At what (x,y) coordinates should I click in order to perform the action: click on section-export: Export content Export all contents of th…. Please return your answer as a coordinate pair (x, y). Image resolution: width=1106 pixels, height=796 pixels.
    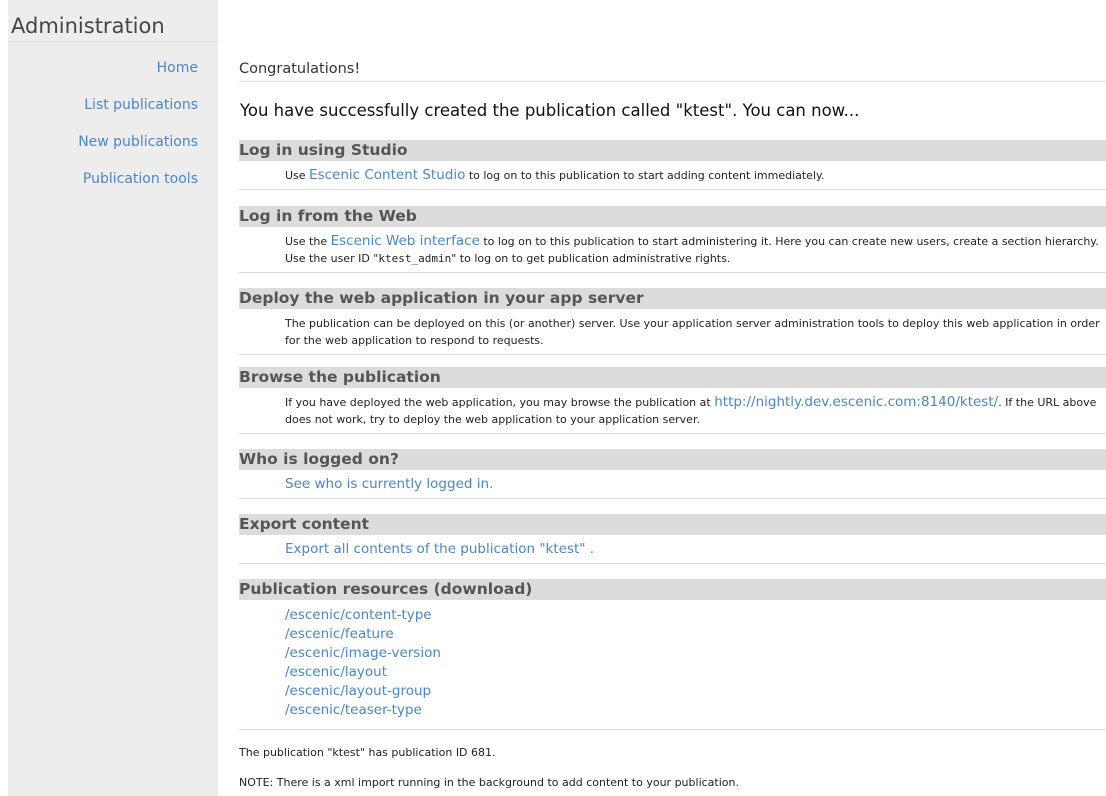
    Looking at the image, I should click on (672, 539).